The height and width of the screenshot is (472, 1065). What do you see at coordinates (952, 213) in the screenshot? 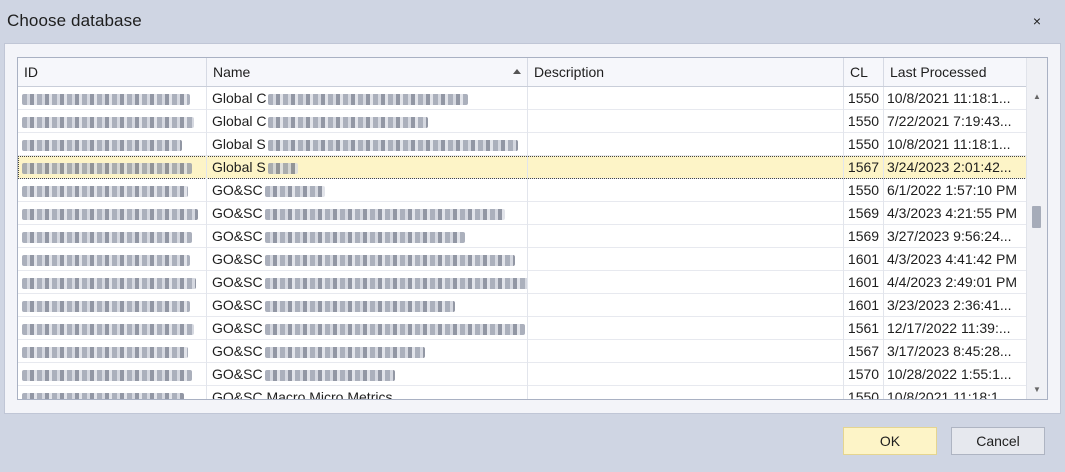
I see `cell-last-processed: 4/3/2023 4:21:55 PM` at bounding box center [952, 213].